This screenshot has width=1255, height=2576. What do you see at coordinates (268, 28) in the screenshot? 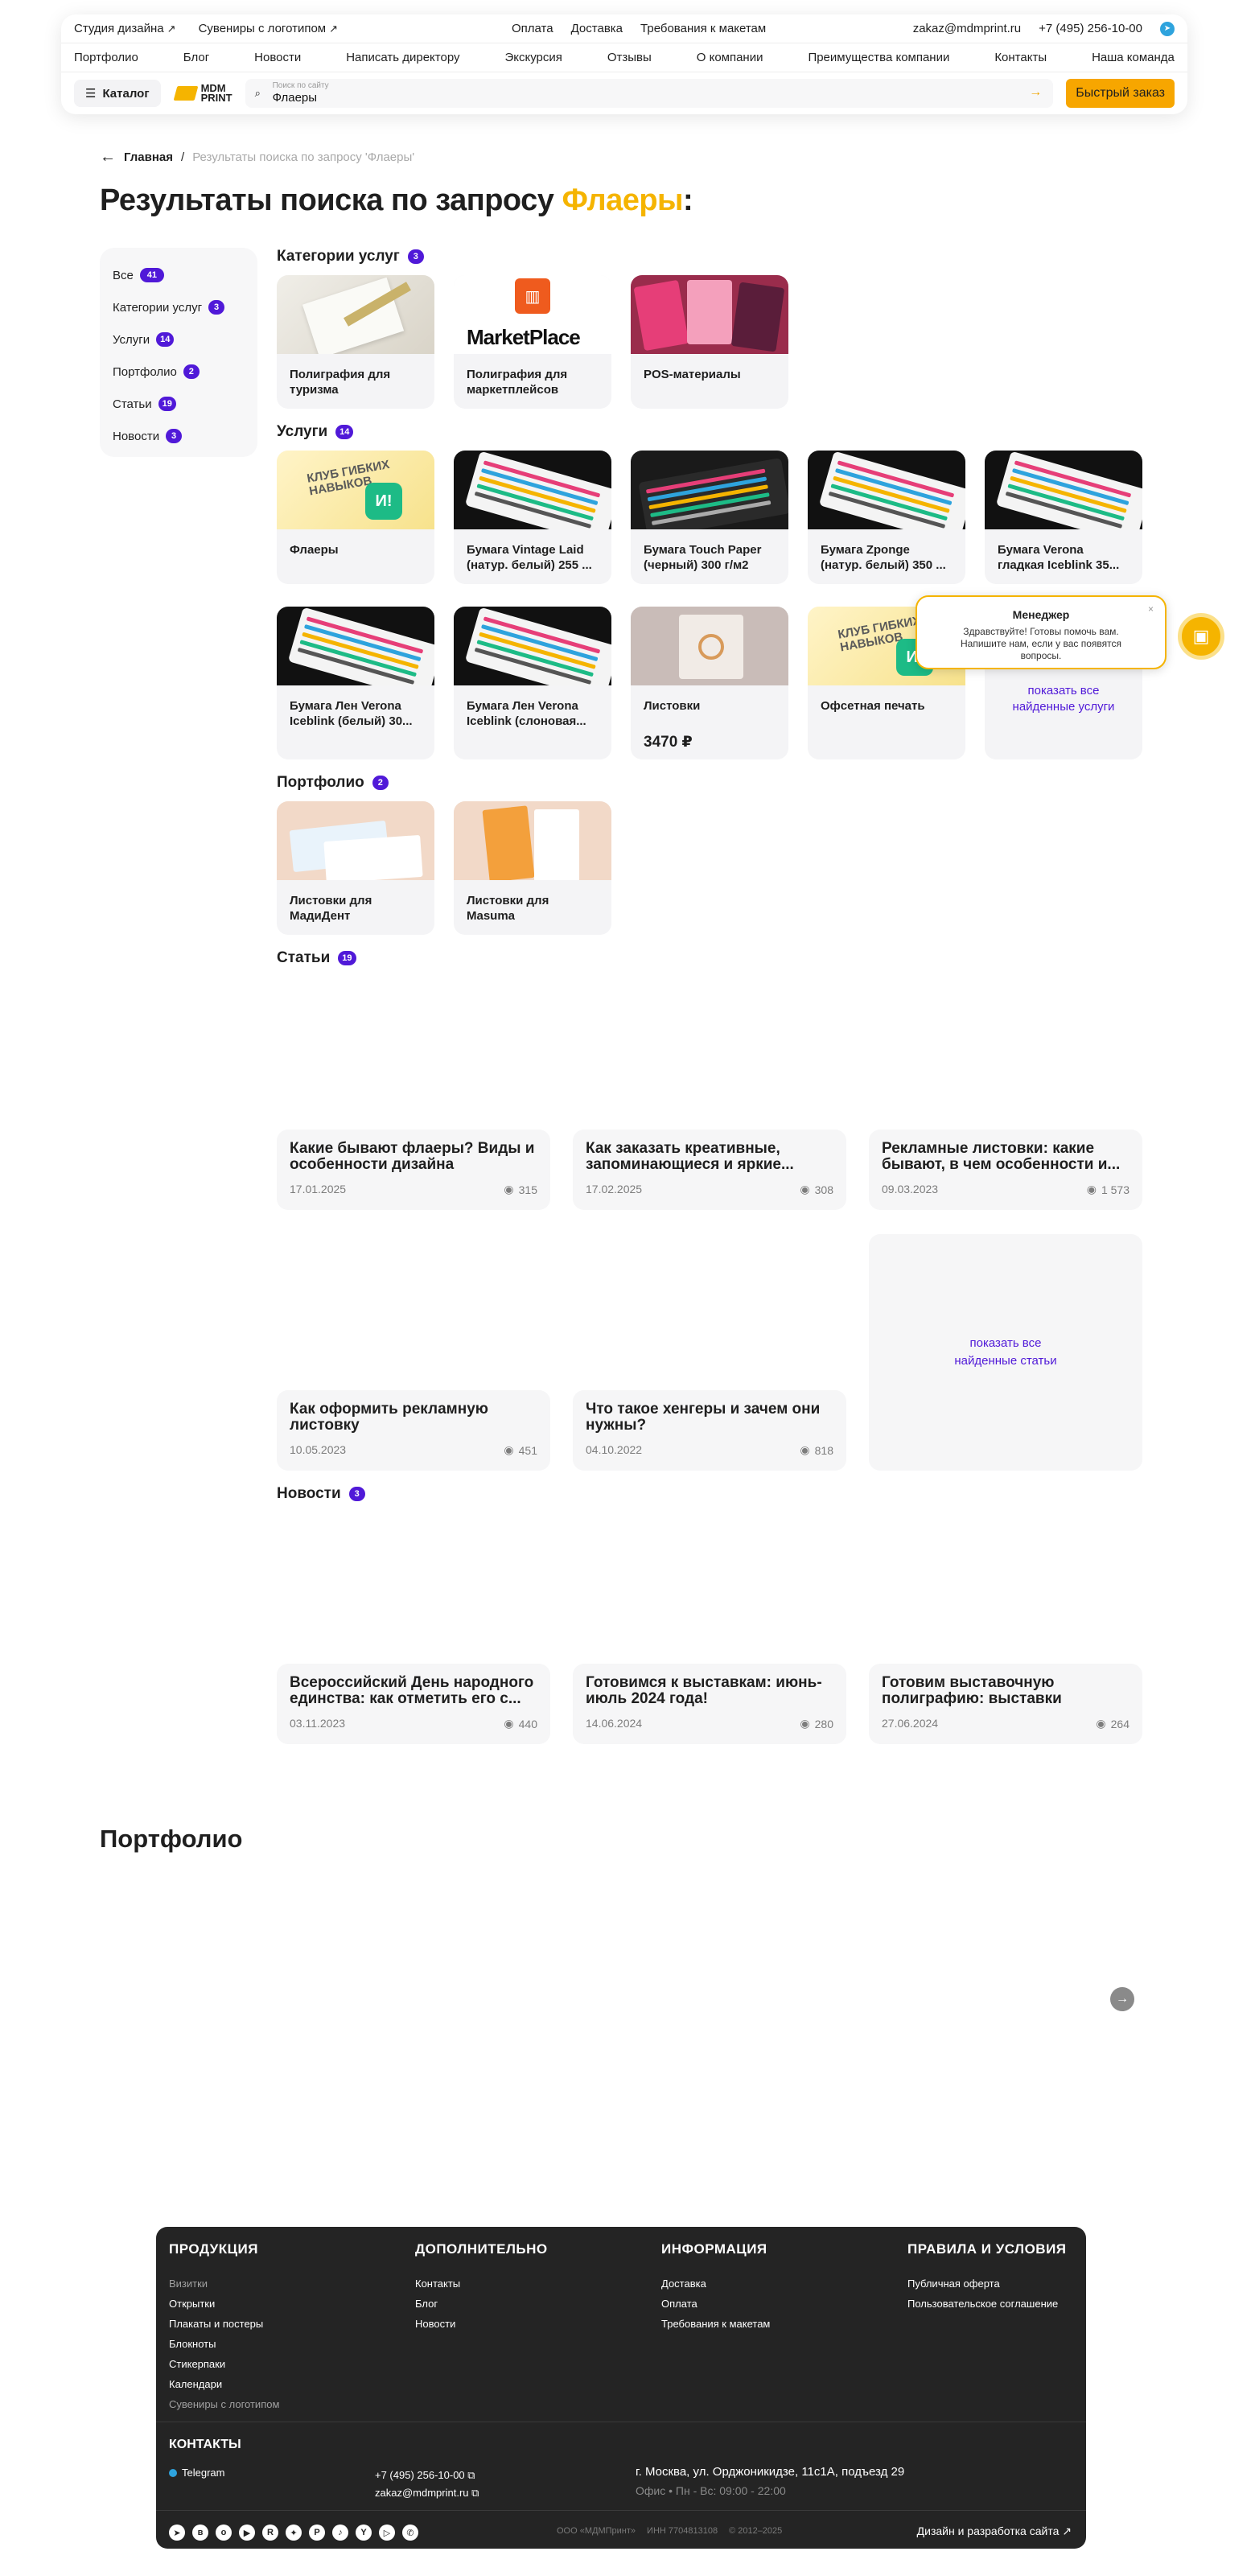
I see `souvenirs-link: Сувениры с логотипом ↗` at bounding box center [268, 28].